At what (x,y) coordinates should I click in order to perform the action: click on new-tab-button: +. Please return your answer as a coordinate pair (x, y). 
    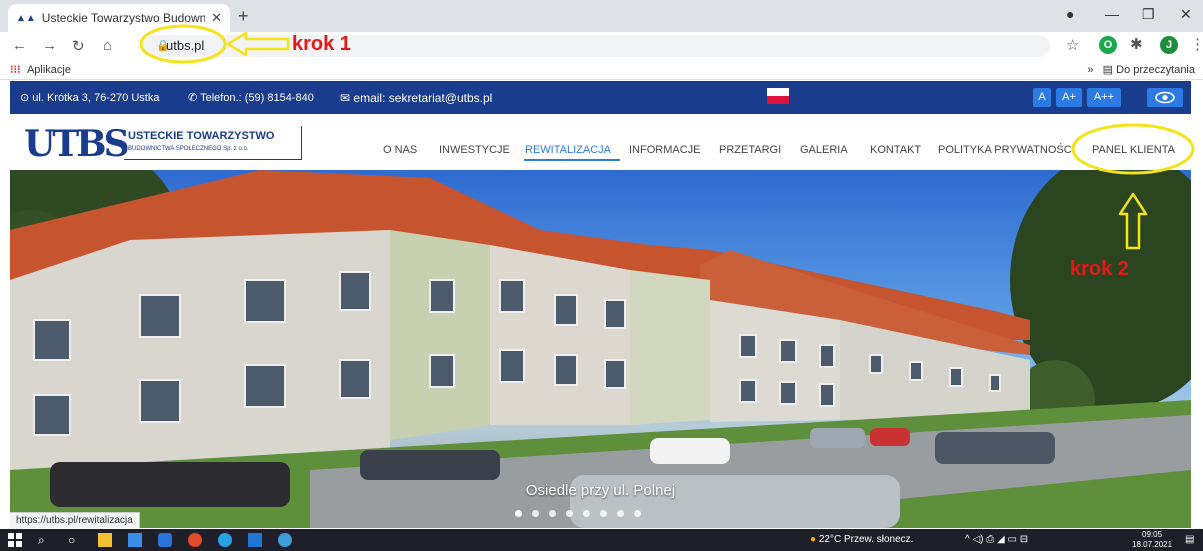
    Looking at the image, I should click on (243, 16).